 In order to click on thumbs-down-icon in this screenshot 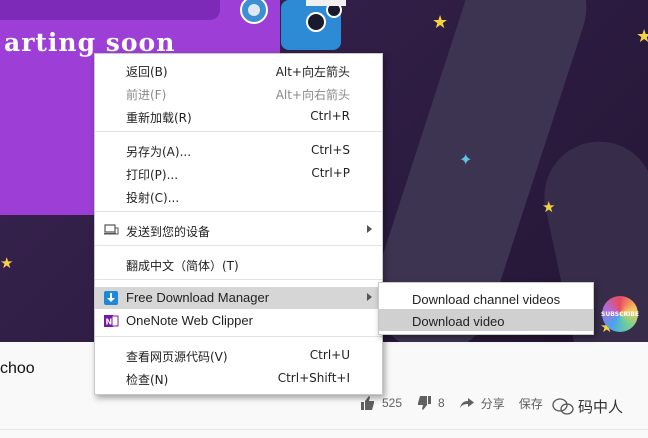, I will do `click(425, 403)`.